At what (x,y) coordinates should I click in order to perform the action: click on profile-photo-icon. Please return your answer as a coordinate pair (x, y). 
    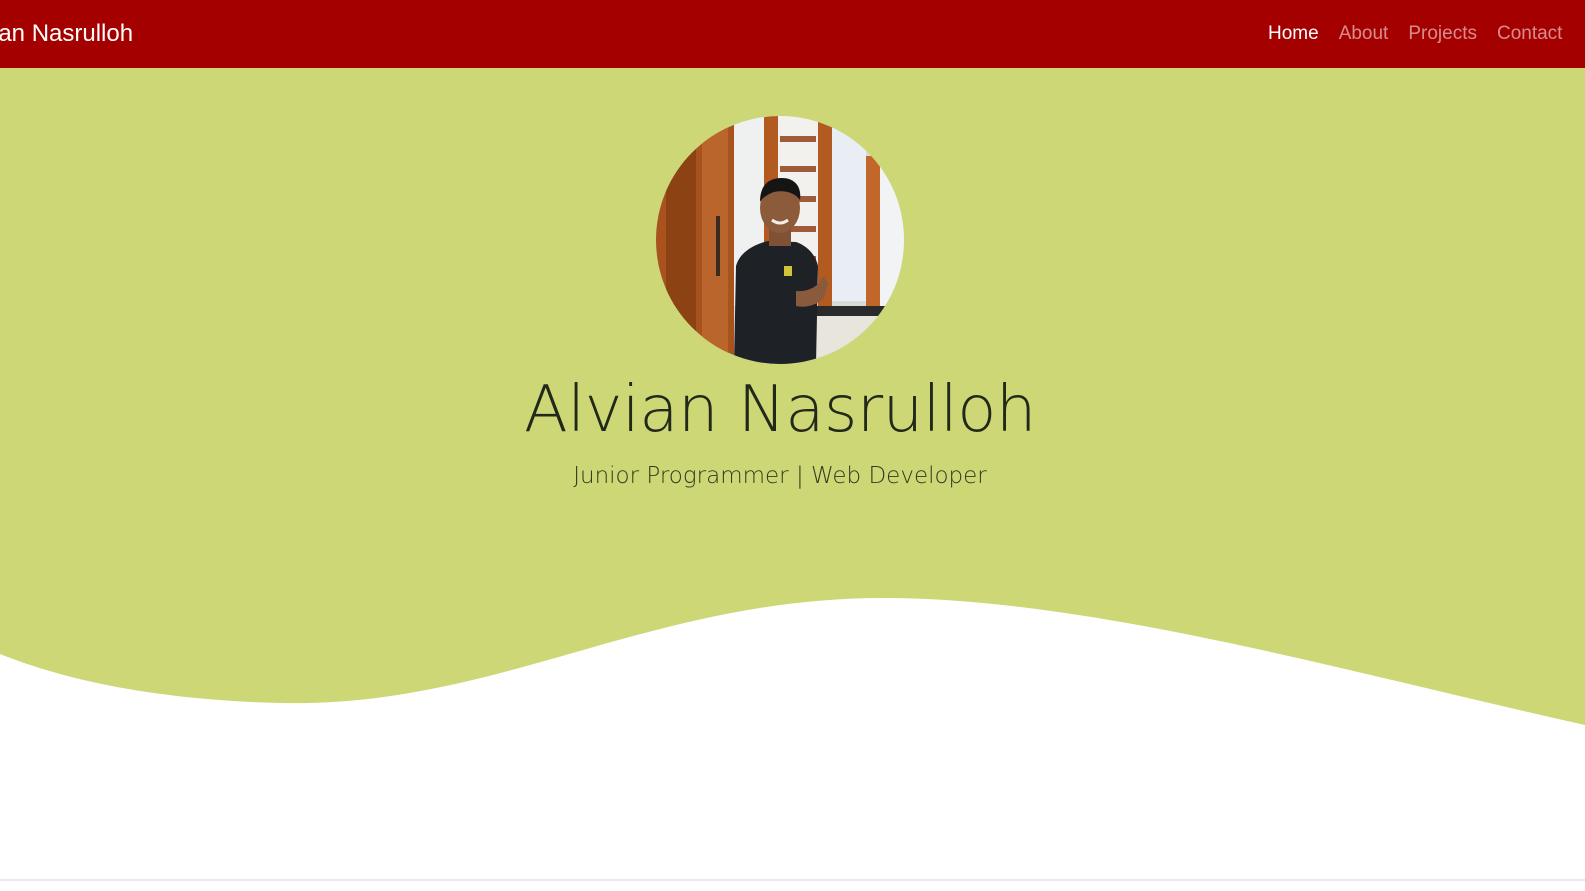
    Looking at the image, I should click on (780, 240).